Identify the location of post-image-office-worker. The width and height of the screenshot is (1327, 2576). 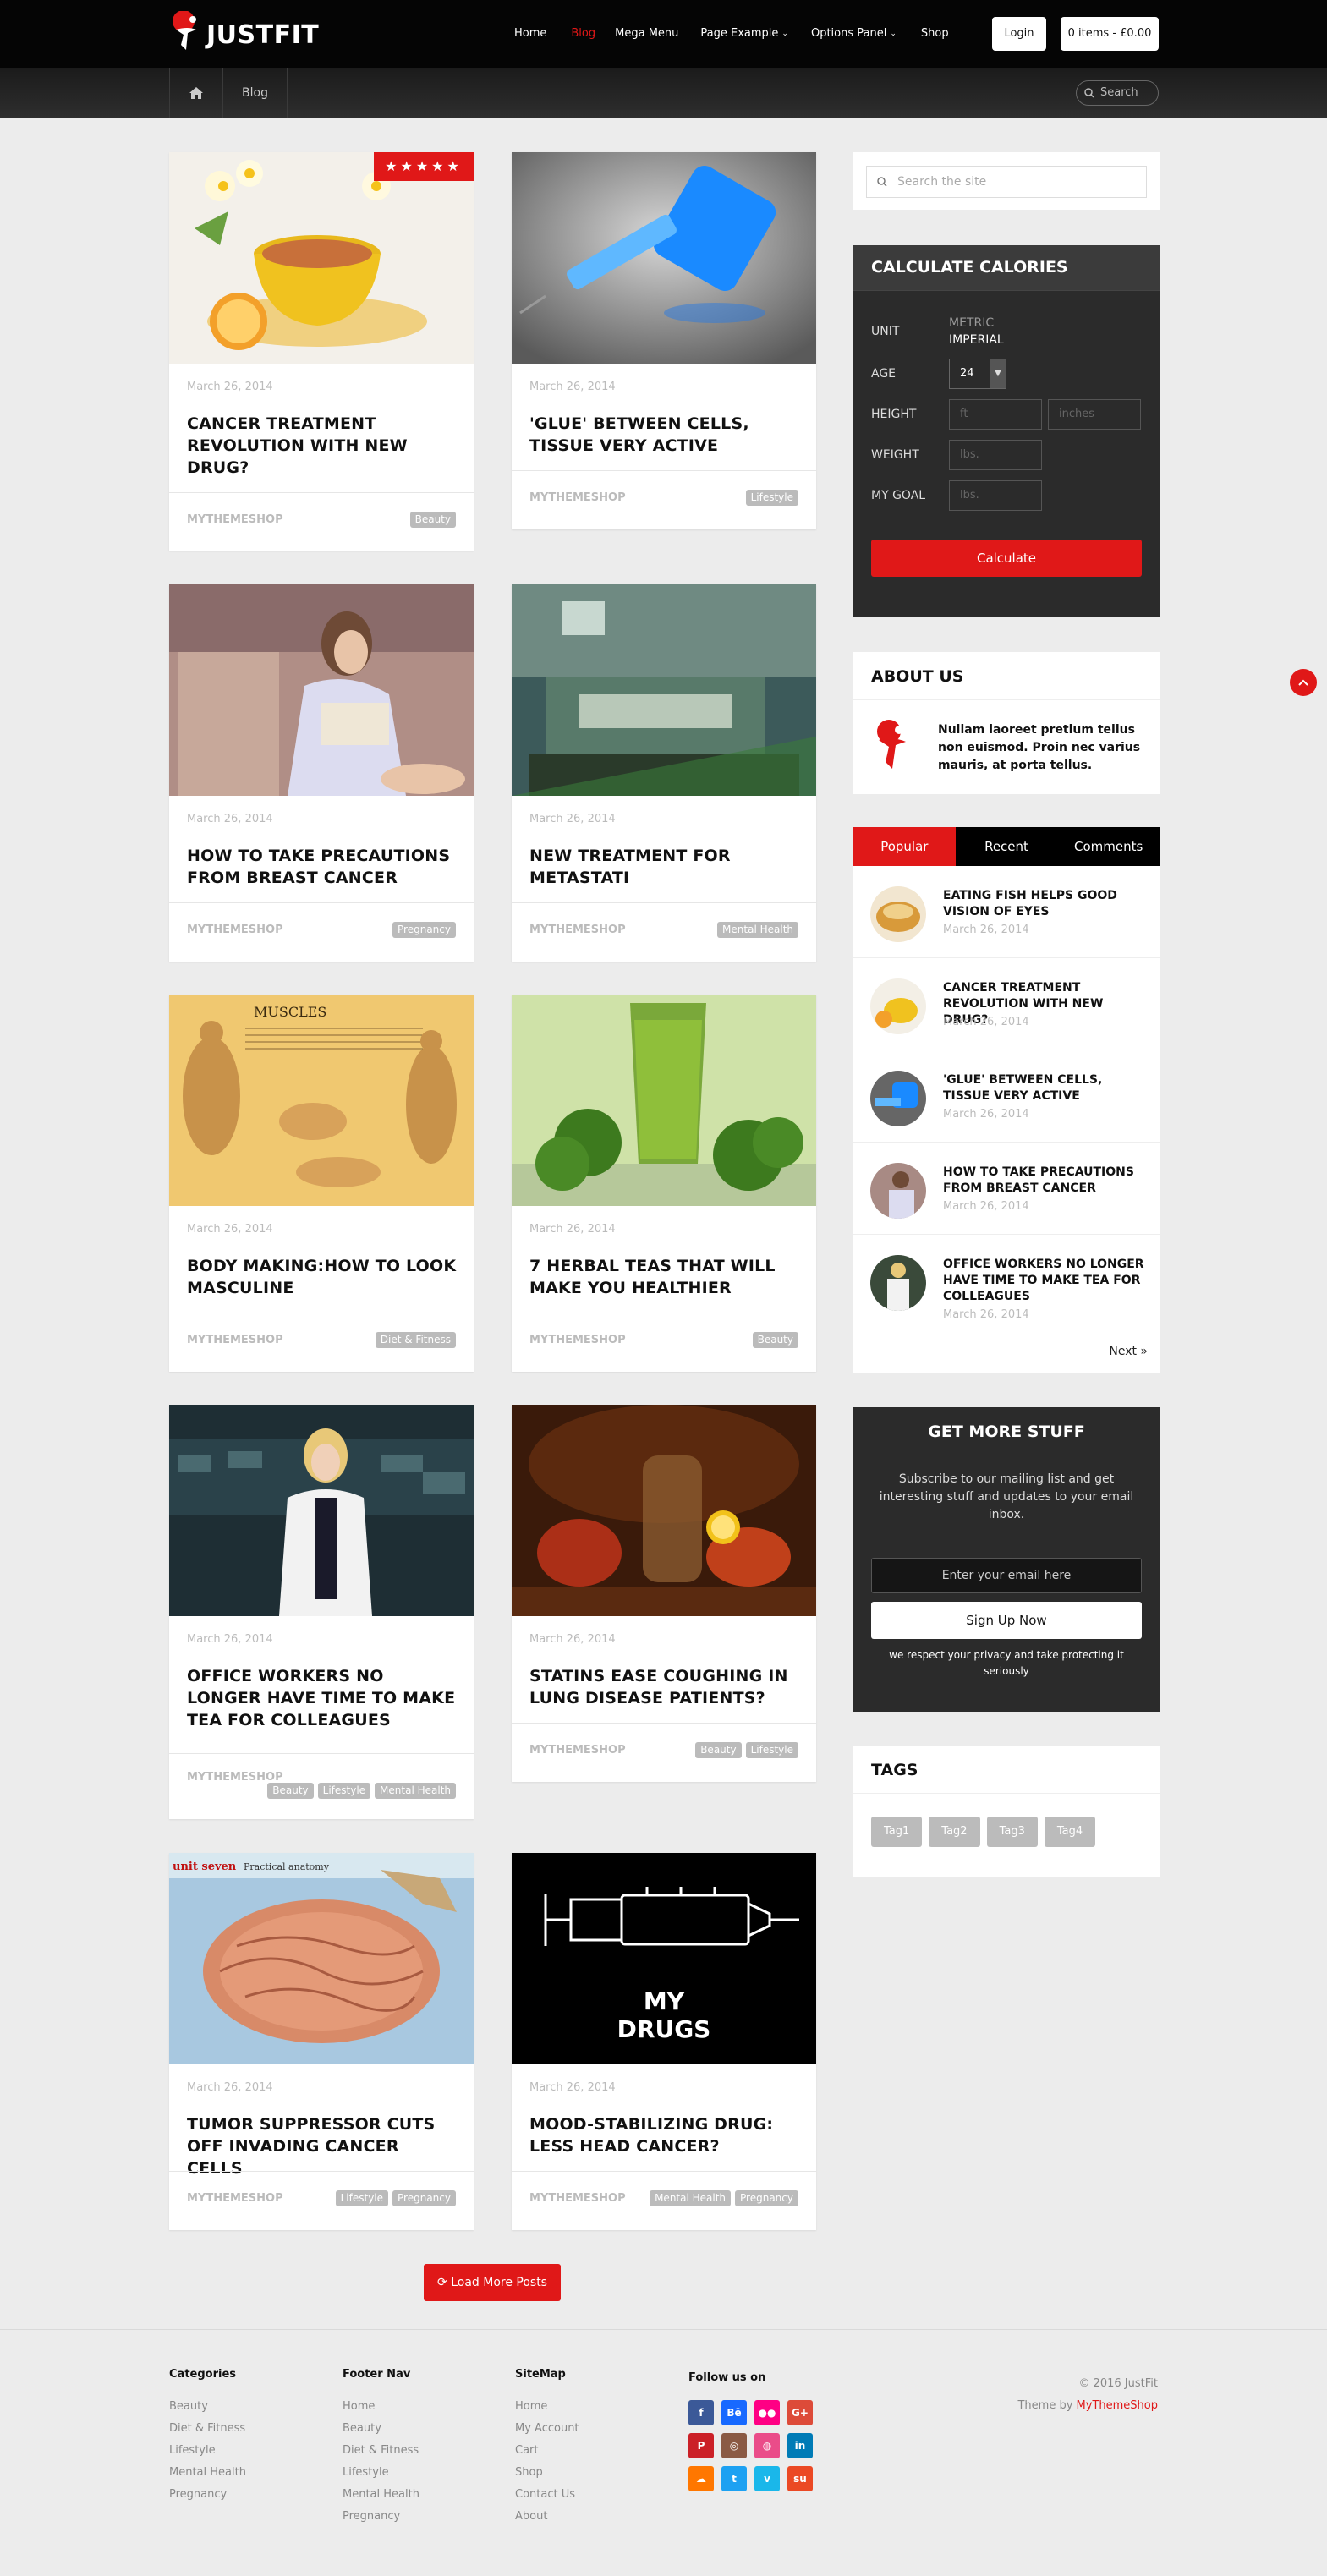
(322, 1510).